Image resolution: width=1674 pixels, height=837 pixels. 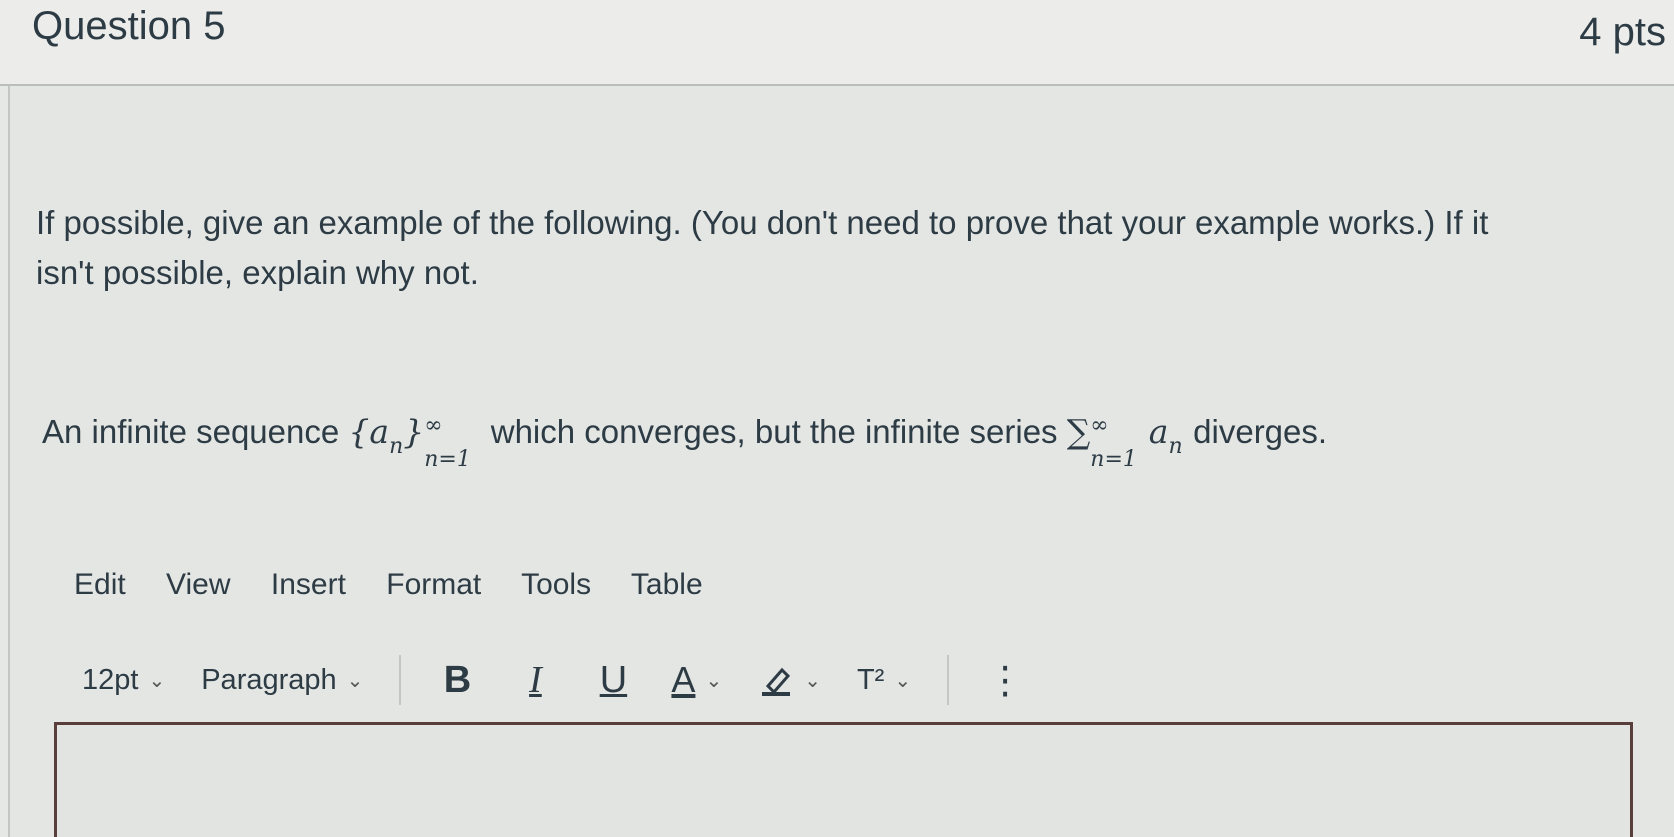 I want to click on menu-insert: Insert, so click(x=308, y=584).